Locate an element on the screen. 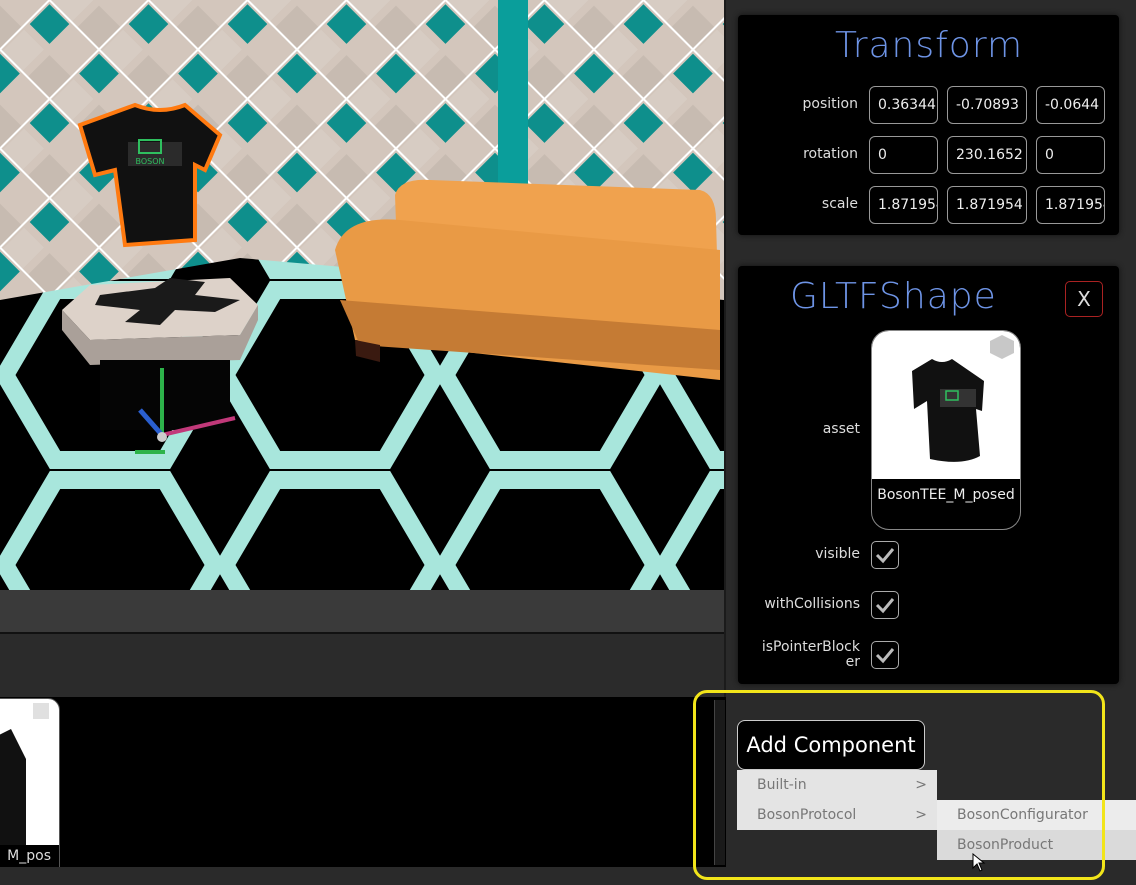  is-pointer-blocker-label: isPointerBlocker is located at coordinates (810, 654).